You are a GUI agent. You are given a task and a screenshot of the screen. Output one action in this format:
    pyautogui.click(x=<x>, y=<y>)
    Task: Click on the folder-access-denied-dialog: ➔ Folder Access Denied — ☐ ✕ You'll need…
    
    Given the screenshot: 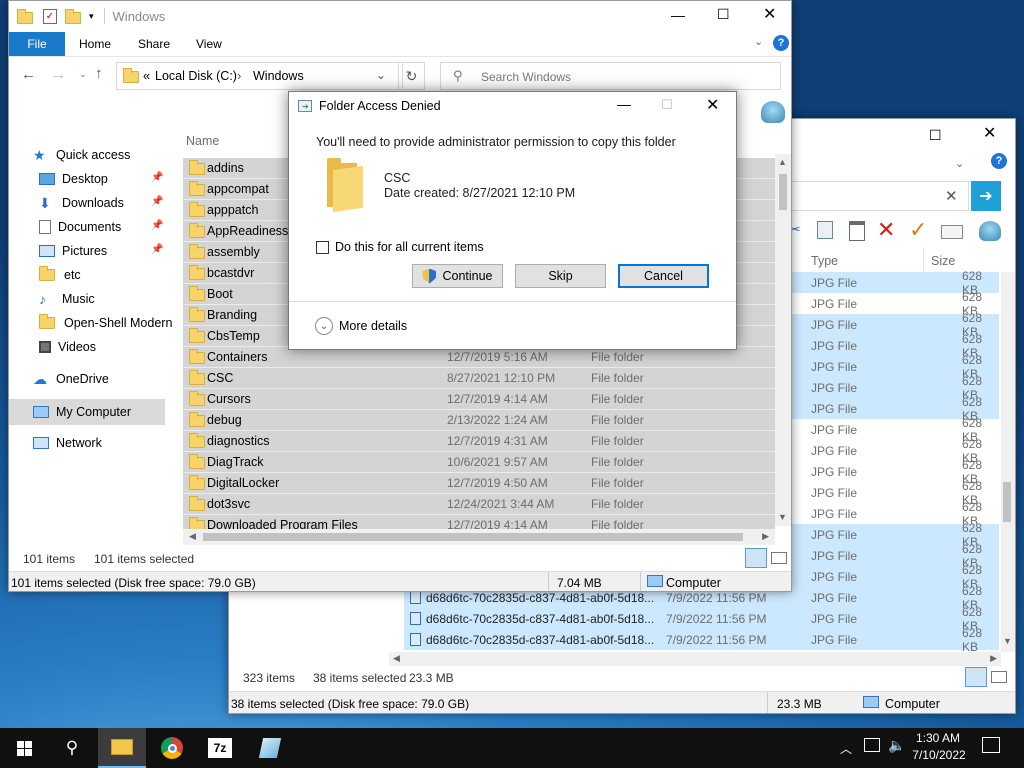 What is the action you would take?
    pyautogui.click(x=512, y=220)
    